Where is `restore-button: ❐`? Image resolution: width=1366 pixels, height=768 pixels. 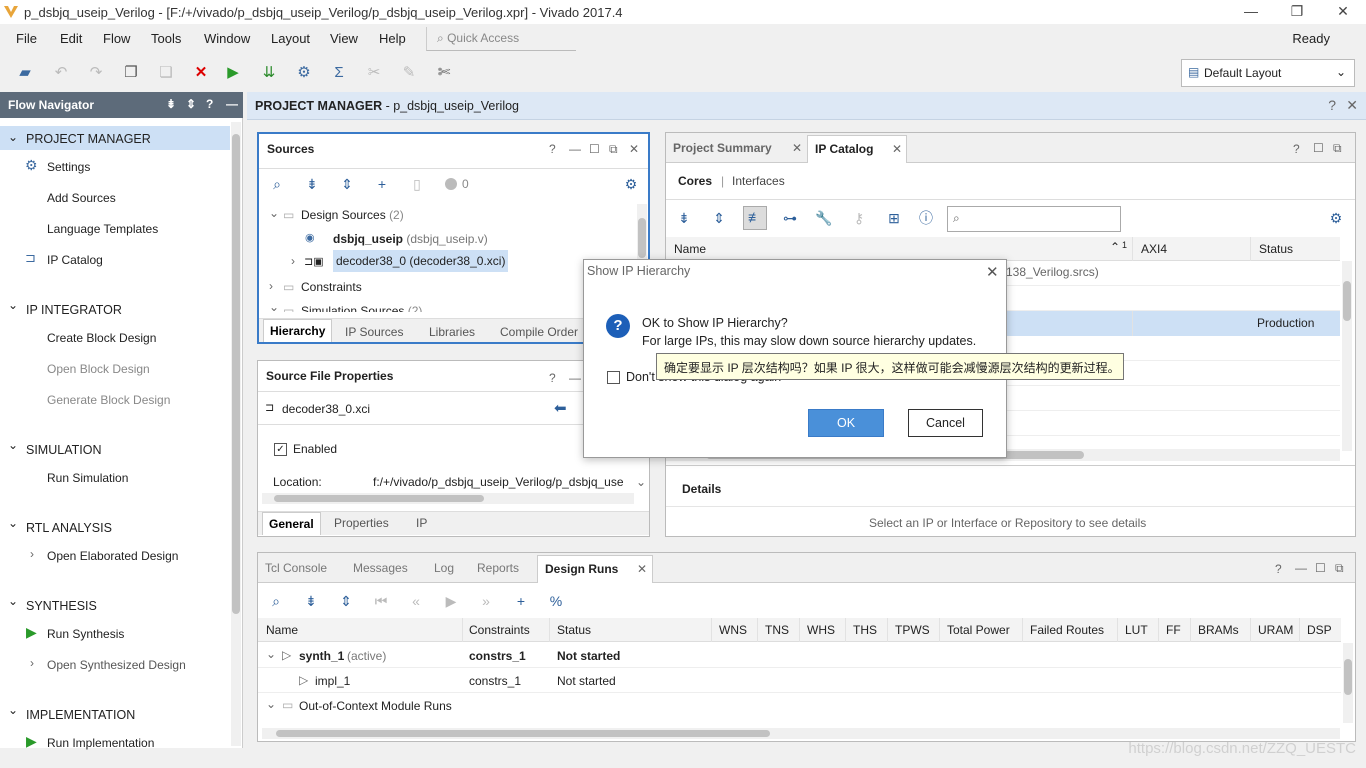 restore-button: ❐ is located at coordinates (1297, 12).